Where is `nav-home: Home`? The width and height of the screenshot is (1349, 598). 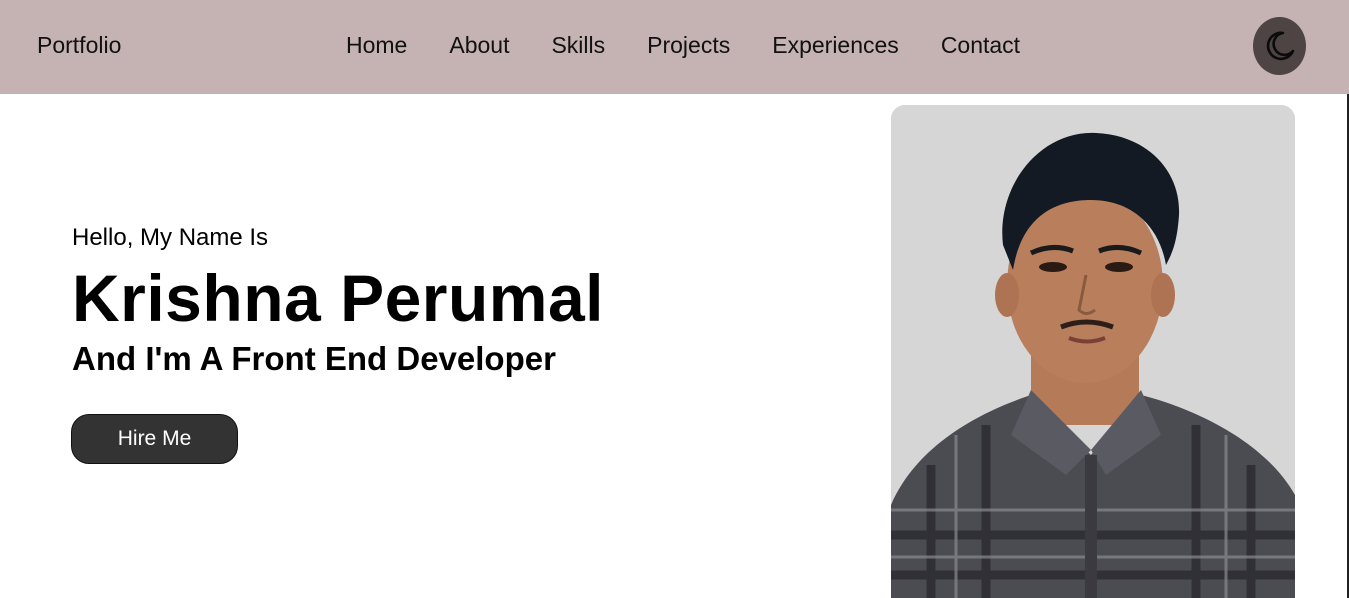
nav-home: Home is located at coordinates (376, 45).